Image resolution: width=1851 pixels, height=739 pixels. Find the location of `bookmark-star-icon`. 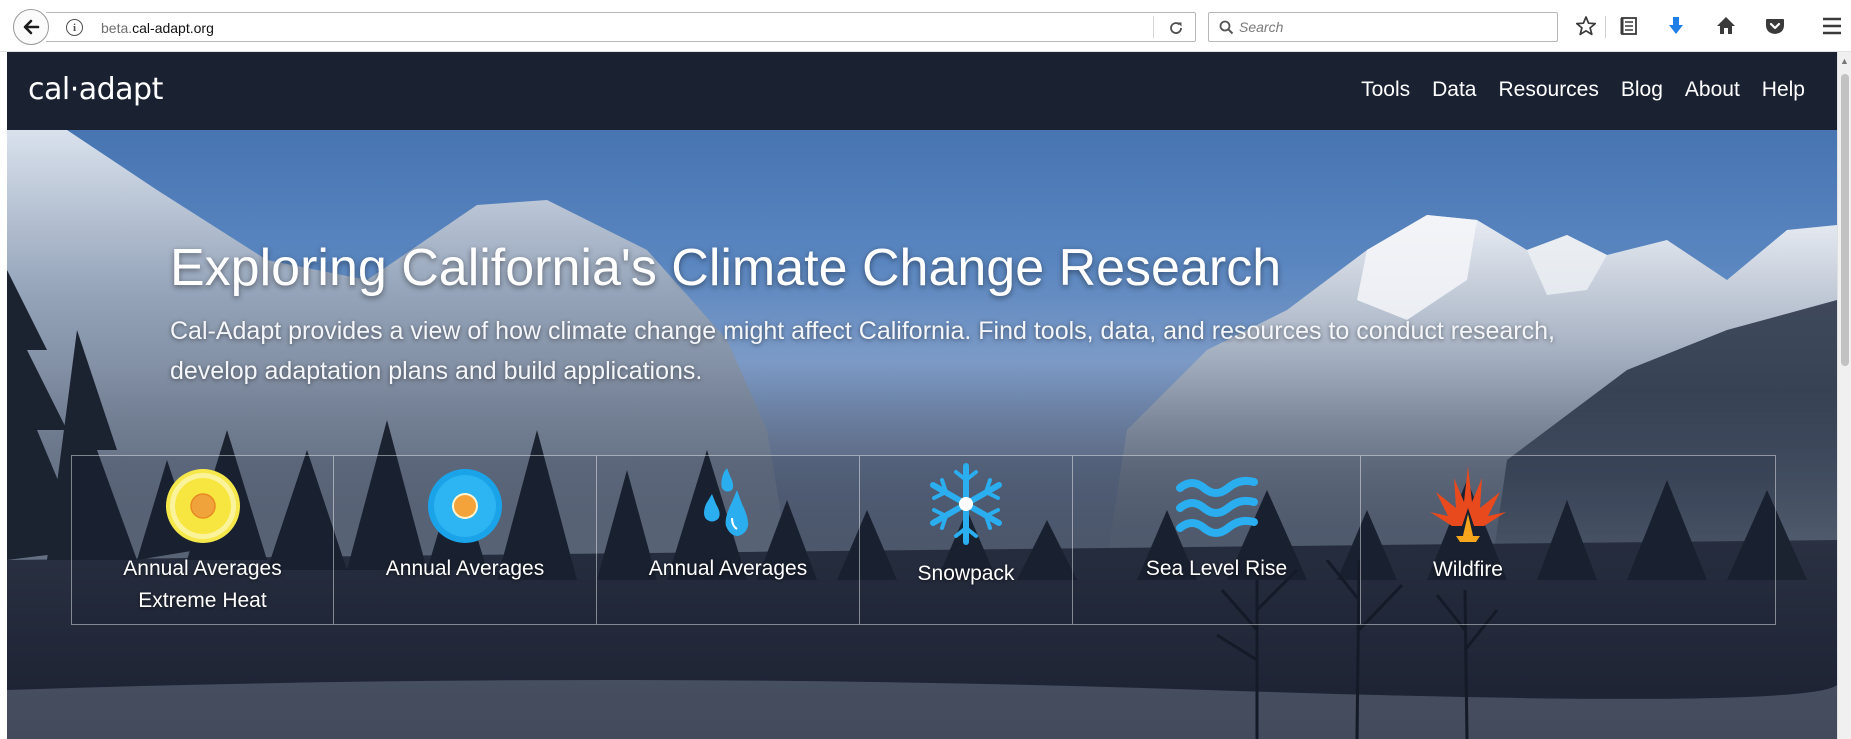

bookmark-star-icon is located at coordinates (1586, 26).